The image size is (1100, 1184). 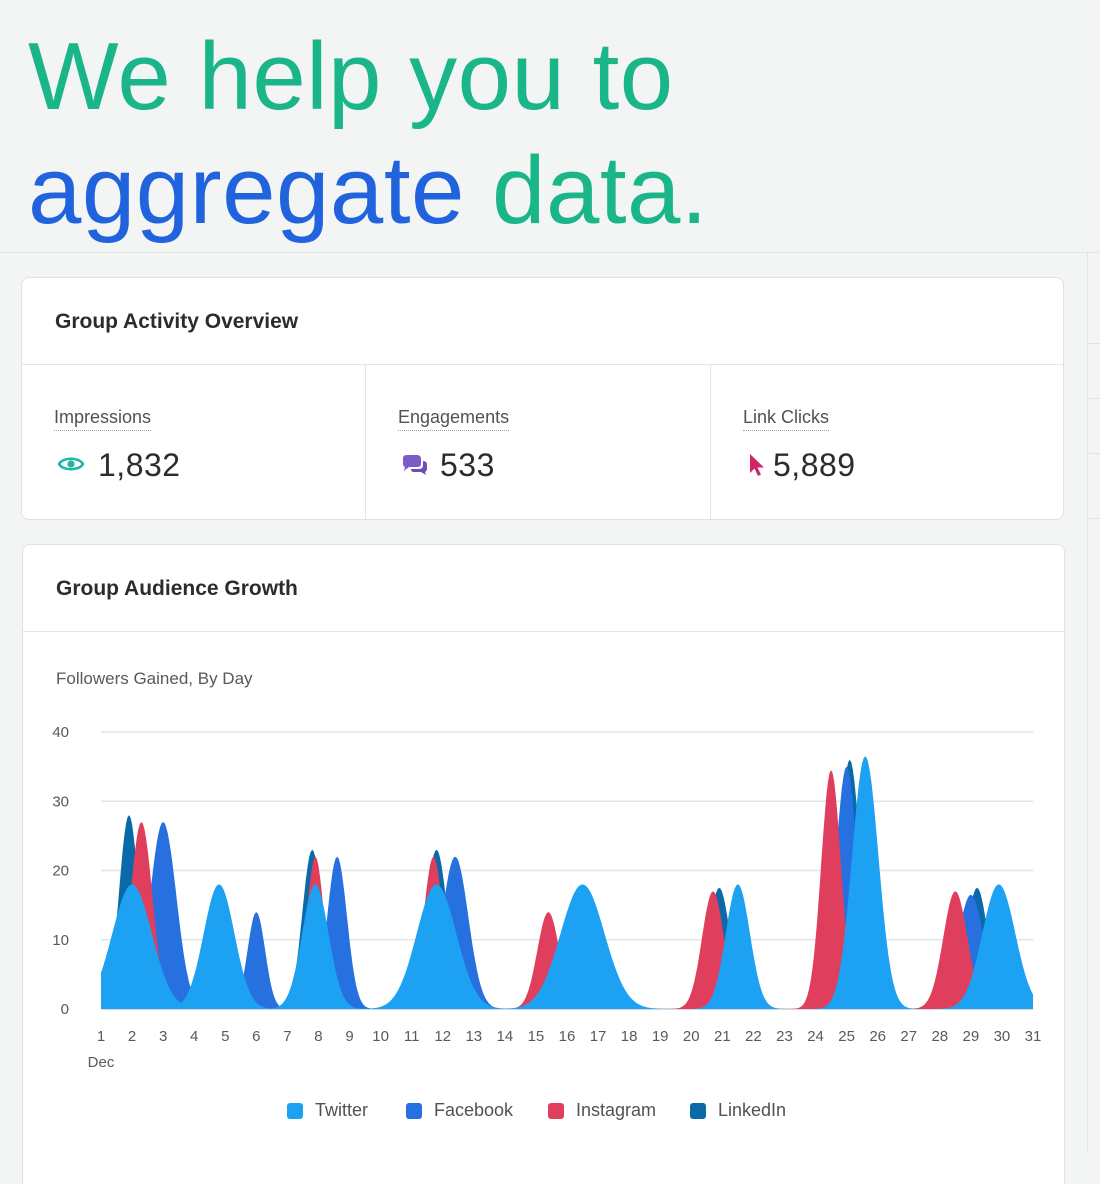 What do you see at coordinates (877, 1036) in the screenshot?
I see `x-tick-label: 26` at bounding box center [877, 1036].